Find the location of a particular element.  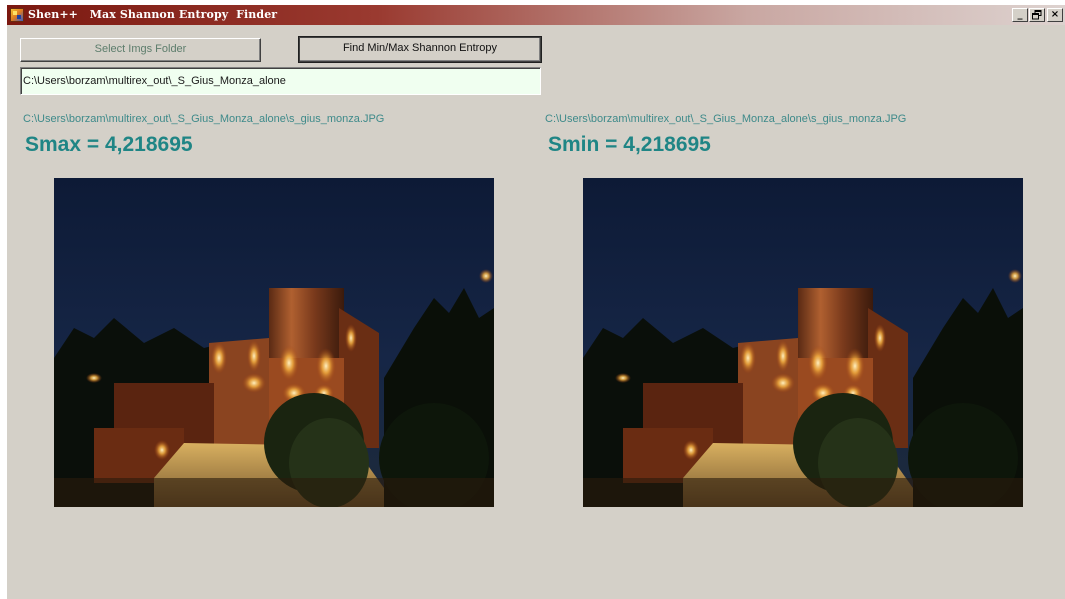

restore-icon is located at coordinates (1037, 15).